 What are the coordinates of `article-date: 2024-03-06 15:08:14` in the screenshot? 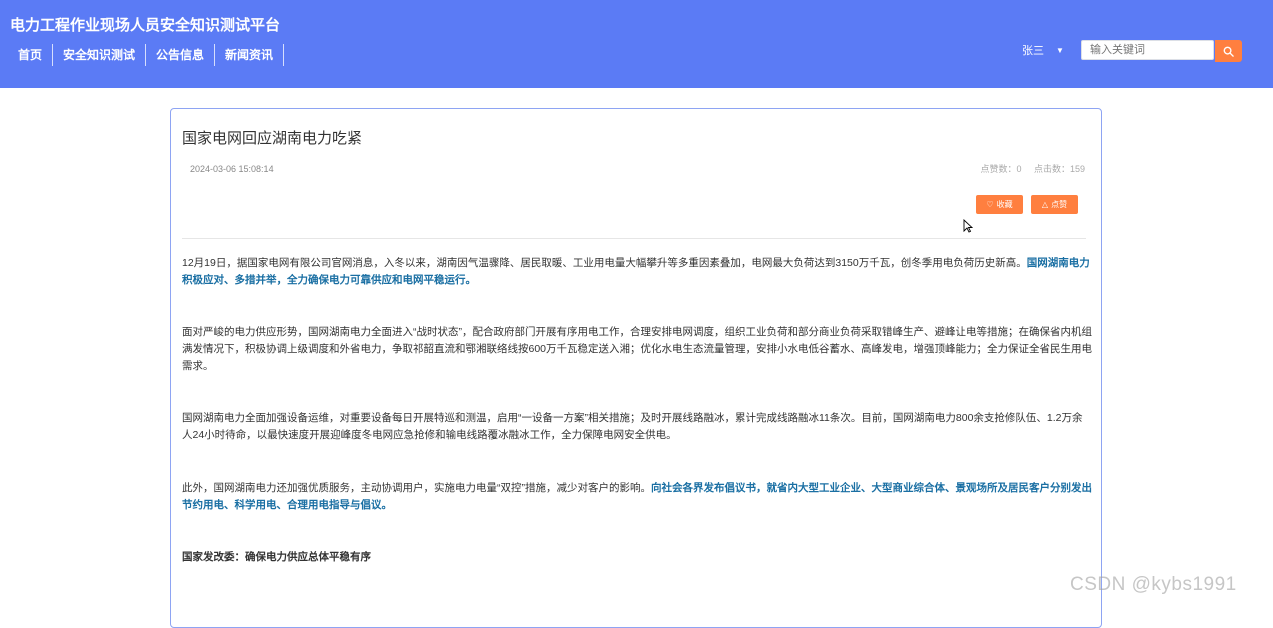 It's located at (232, 169).